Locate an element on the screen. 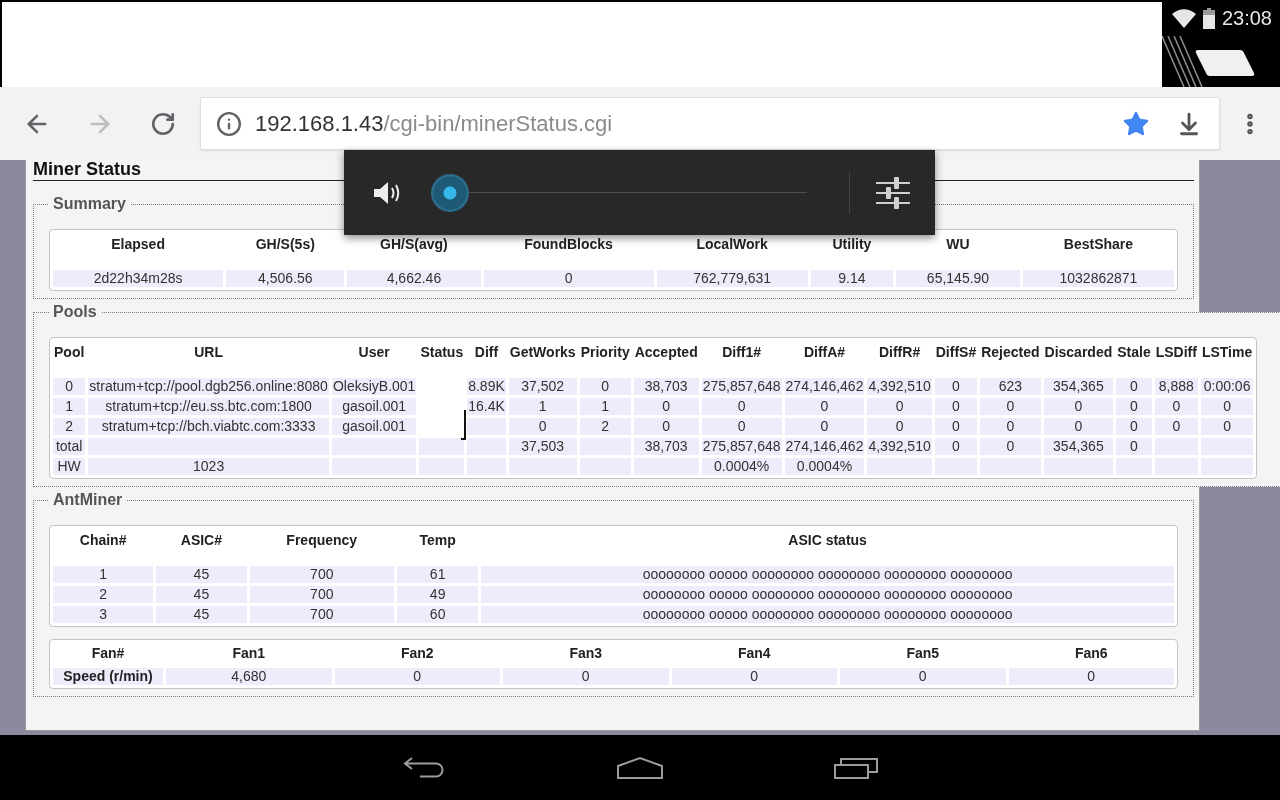 This screenshot has height=800, width=1280. table-cell: 37,503 is located at coordinates (542, 446).